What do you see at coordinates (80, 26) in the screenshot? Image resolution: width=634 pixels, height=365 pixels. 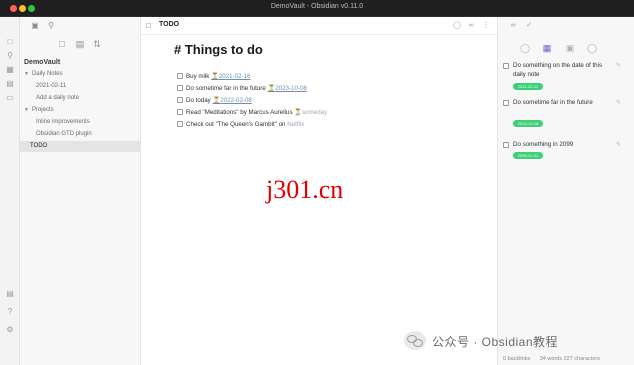 I see `left-pane-tabs: ▣ ⚲` at bounding box center [80, 26].